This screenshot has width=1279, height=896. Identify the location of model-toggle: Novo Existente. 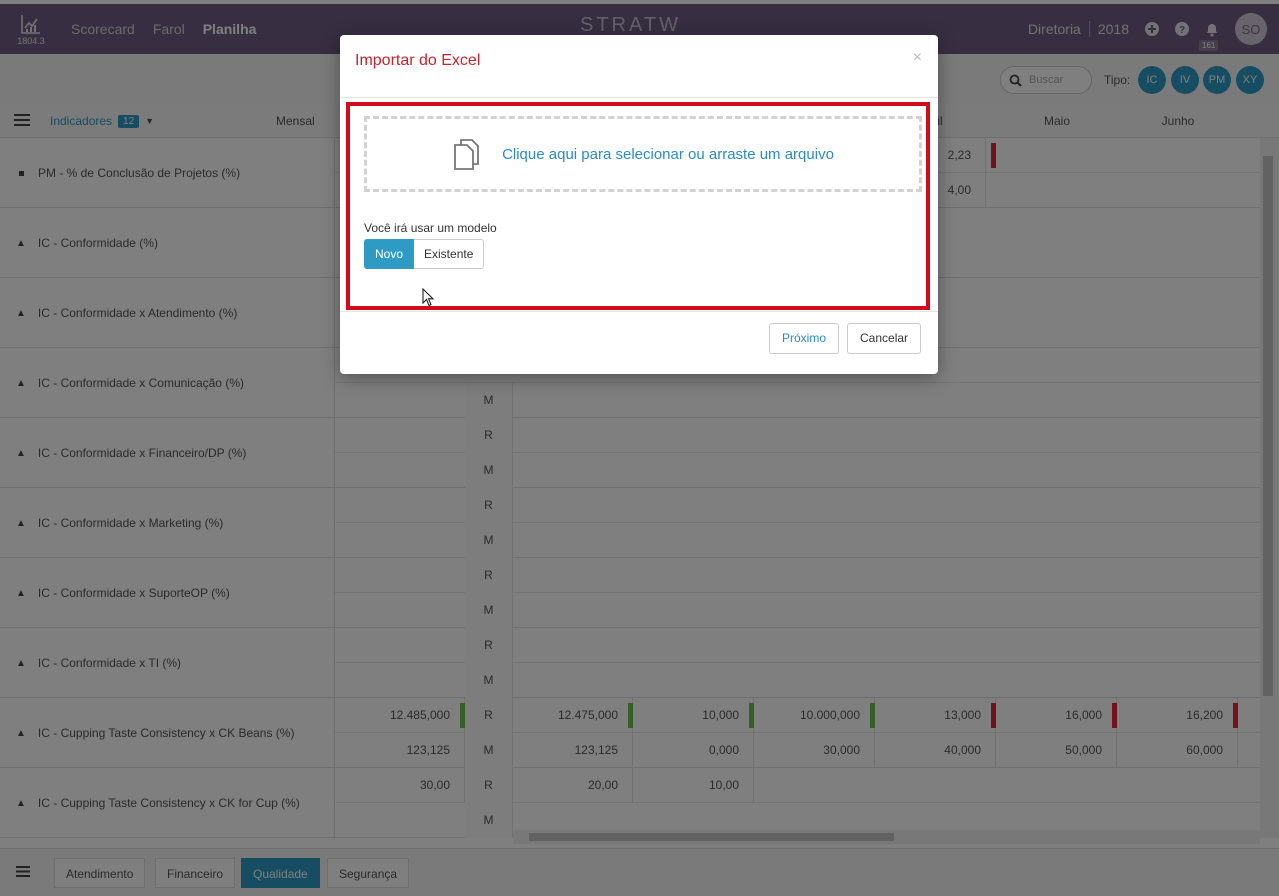
(424, 254).